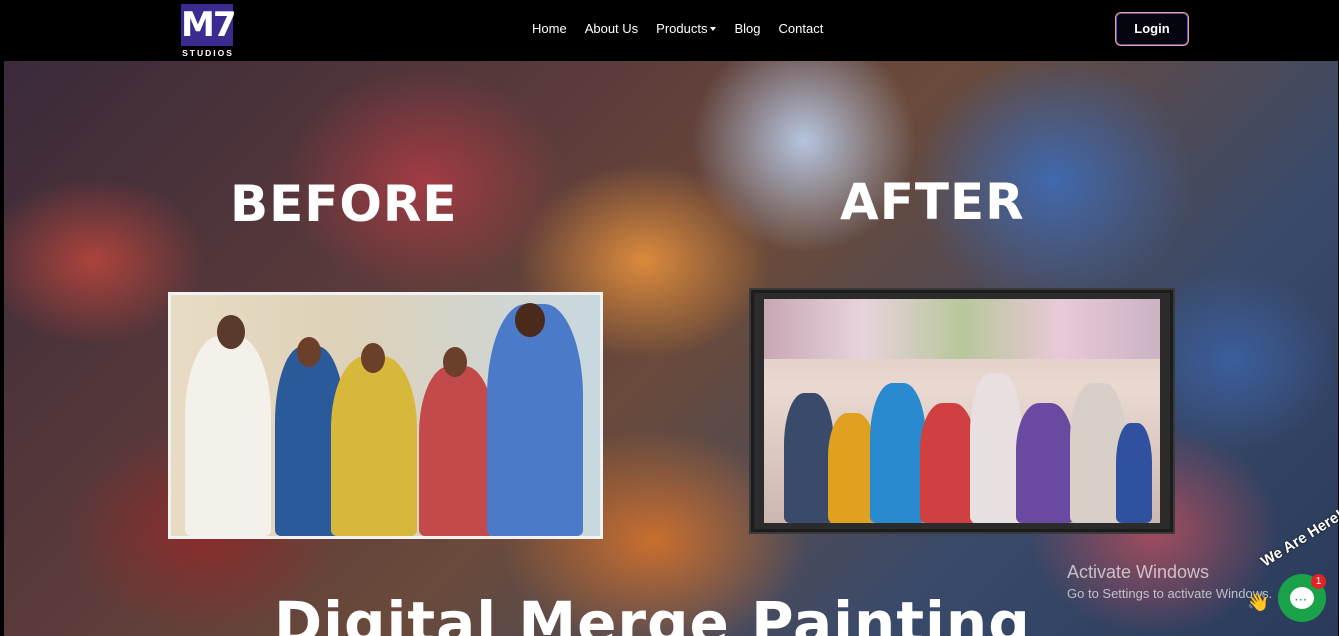 The image size is (1339, 636). I want to click on nav-home: Home, so click(549, 29).